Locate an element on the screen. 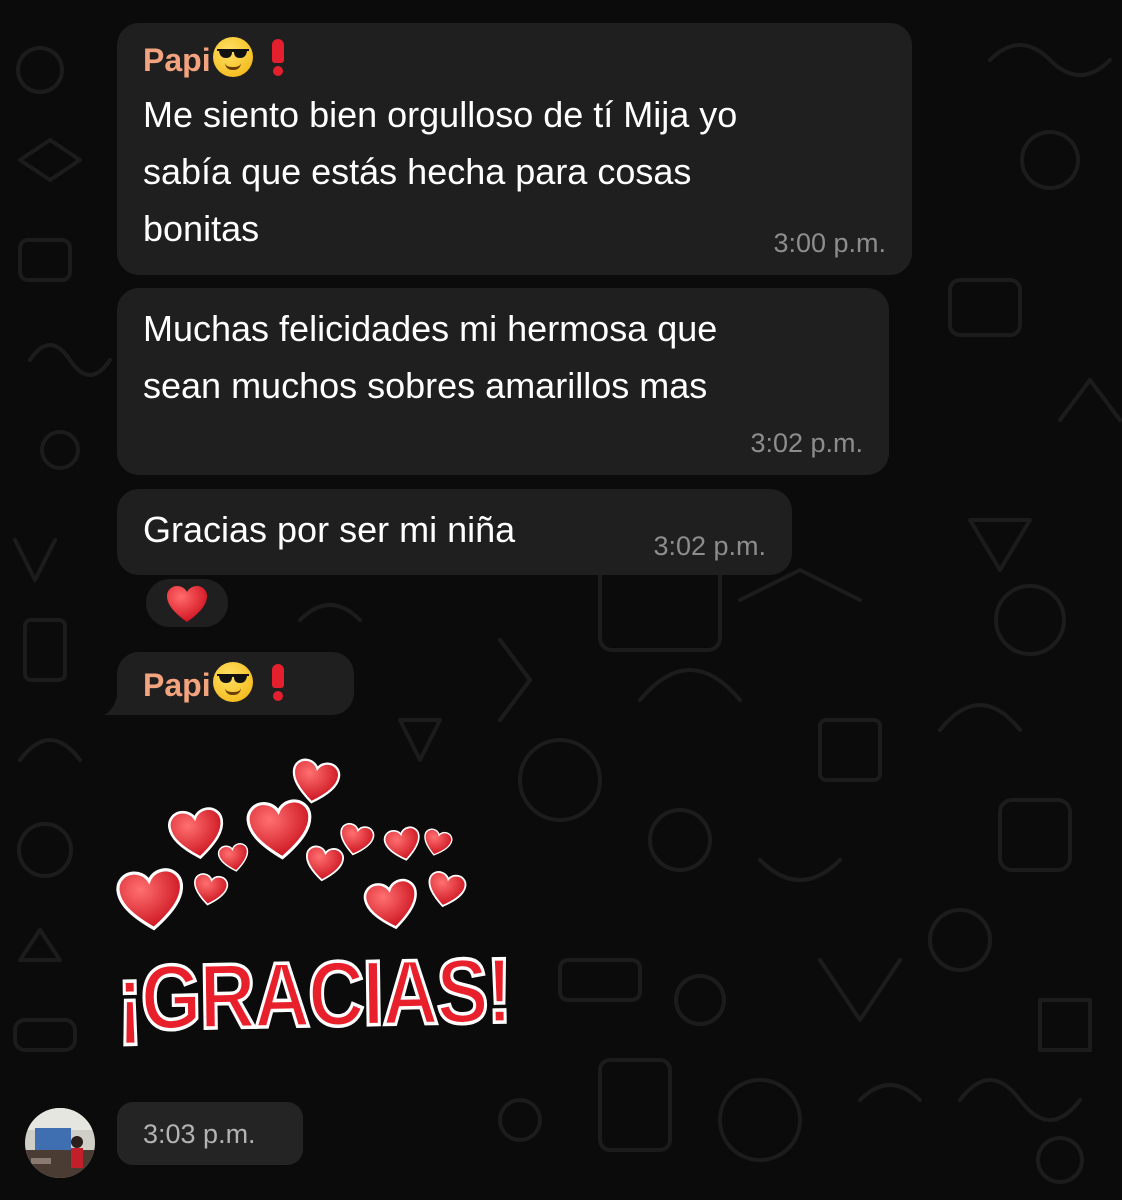  red-heart-icon is located at coordinates (187, 604).